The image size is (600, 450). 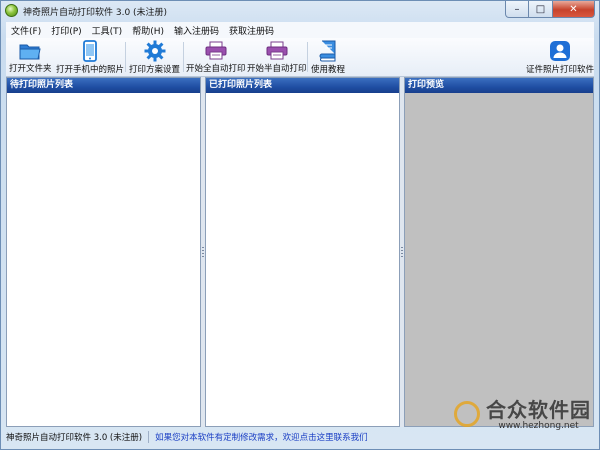 What do you see at coordinates (277, 69) in the screenshot?
I see `semi-auto-print-label: 开始半自动打印` at bounding box center [277, 69].